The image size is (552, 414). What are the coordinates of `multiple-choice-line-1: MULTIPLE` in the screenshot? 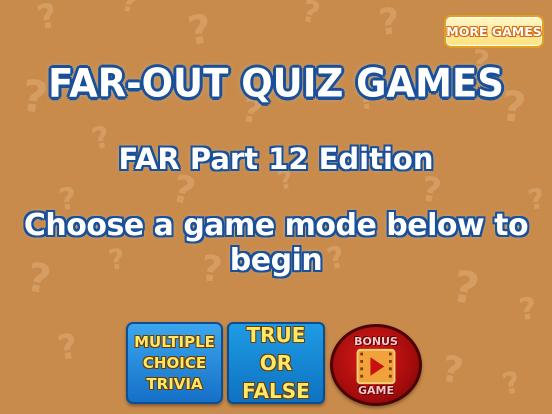 It's located at (174, 341).